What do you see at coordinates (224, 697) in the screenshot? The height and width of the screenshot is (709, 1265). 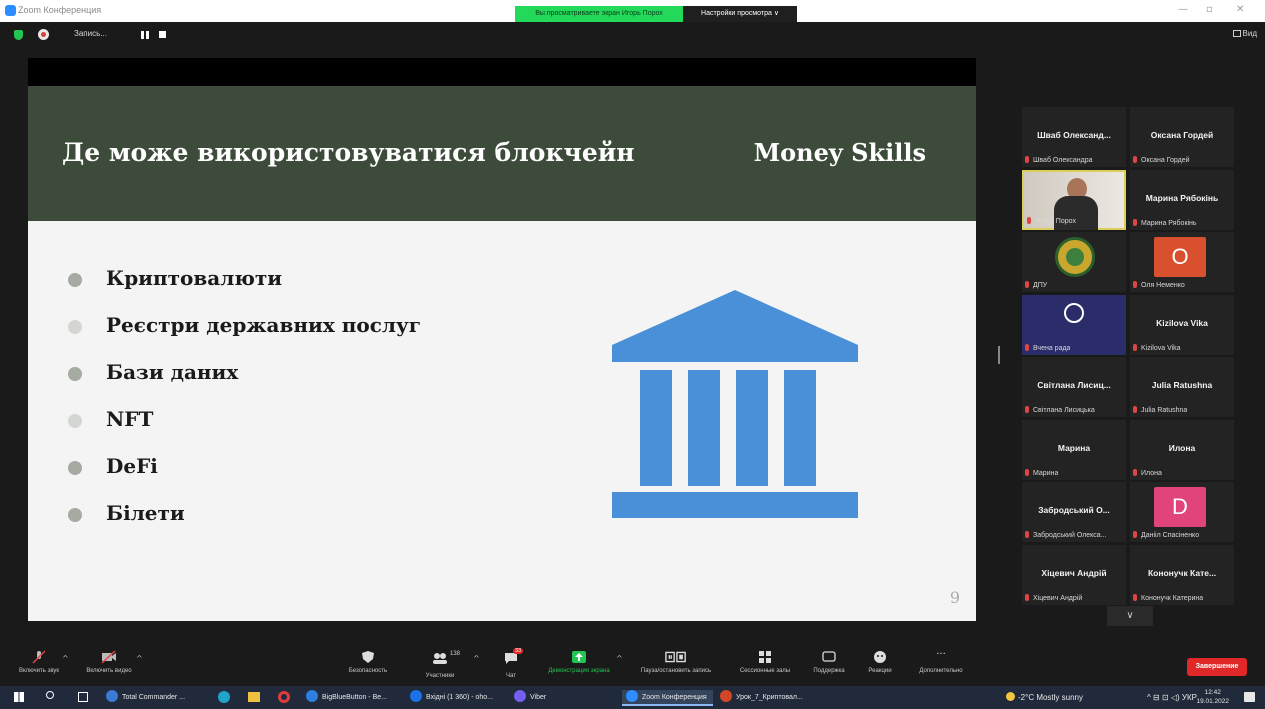 I see `edge-icon` at bounding box center [224, 697].